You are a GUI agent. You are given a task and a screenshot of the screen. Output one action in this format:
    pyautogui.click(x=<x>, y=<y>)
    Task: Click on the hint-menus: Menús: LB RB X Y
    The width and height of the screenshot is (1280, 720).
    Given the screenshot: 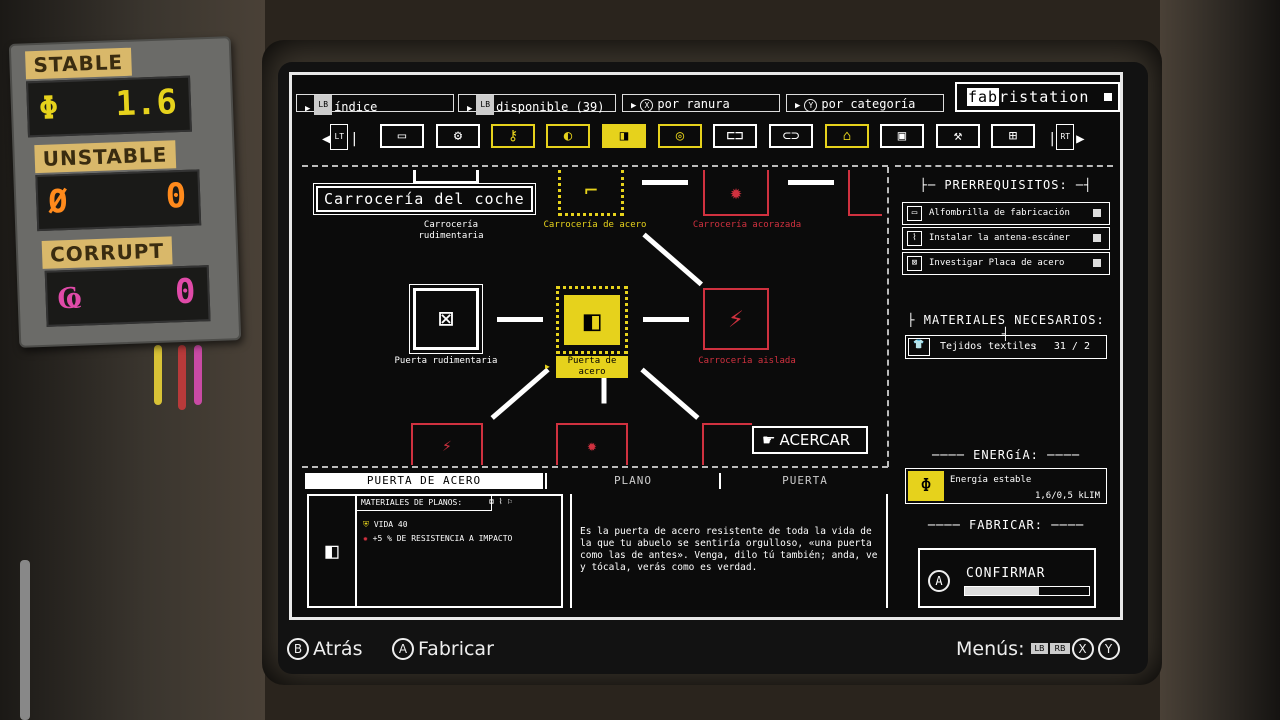 What is the action you would take?
    pyautogui.click(x=1040, y=649)
    